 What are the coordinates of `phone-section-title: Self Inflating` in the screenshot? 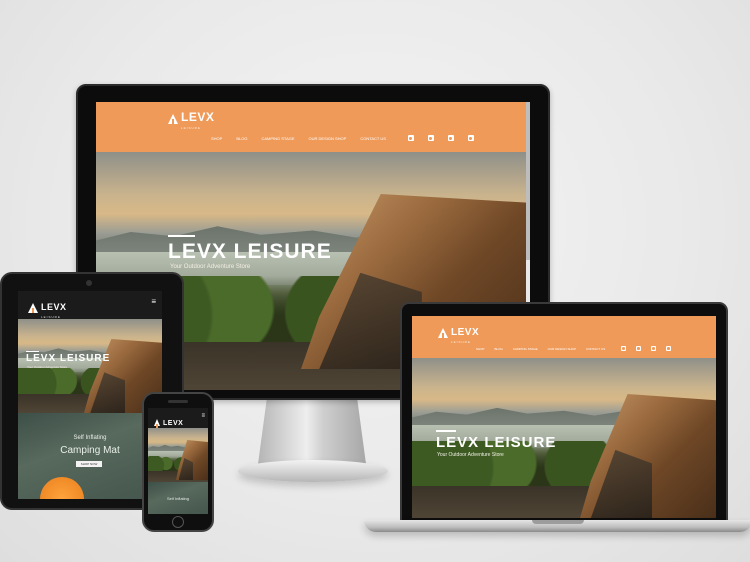 It's located at (177, 498).